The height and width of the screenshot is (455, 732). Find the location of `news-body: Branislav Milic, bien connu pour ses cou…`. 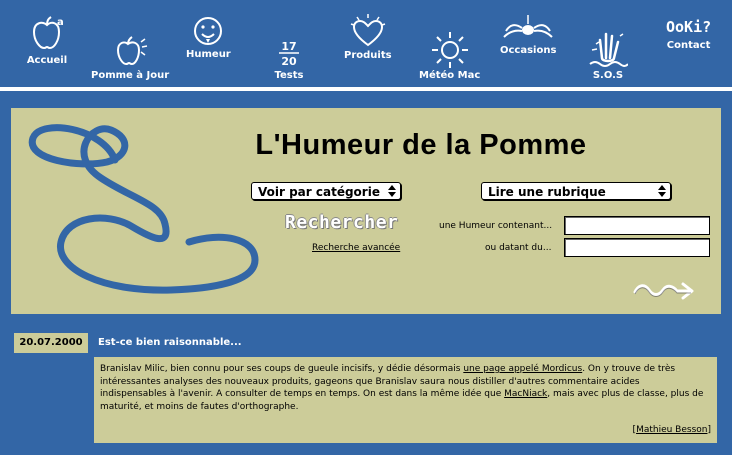

news-body: Branislav Milic, bien connu pour ses cou… is located at coordinates (404, 388).